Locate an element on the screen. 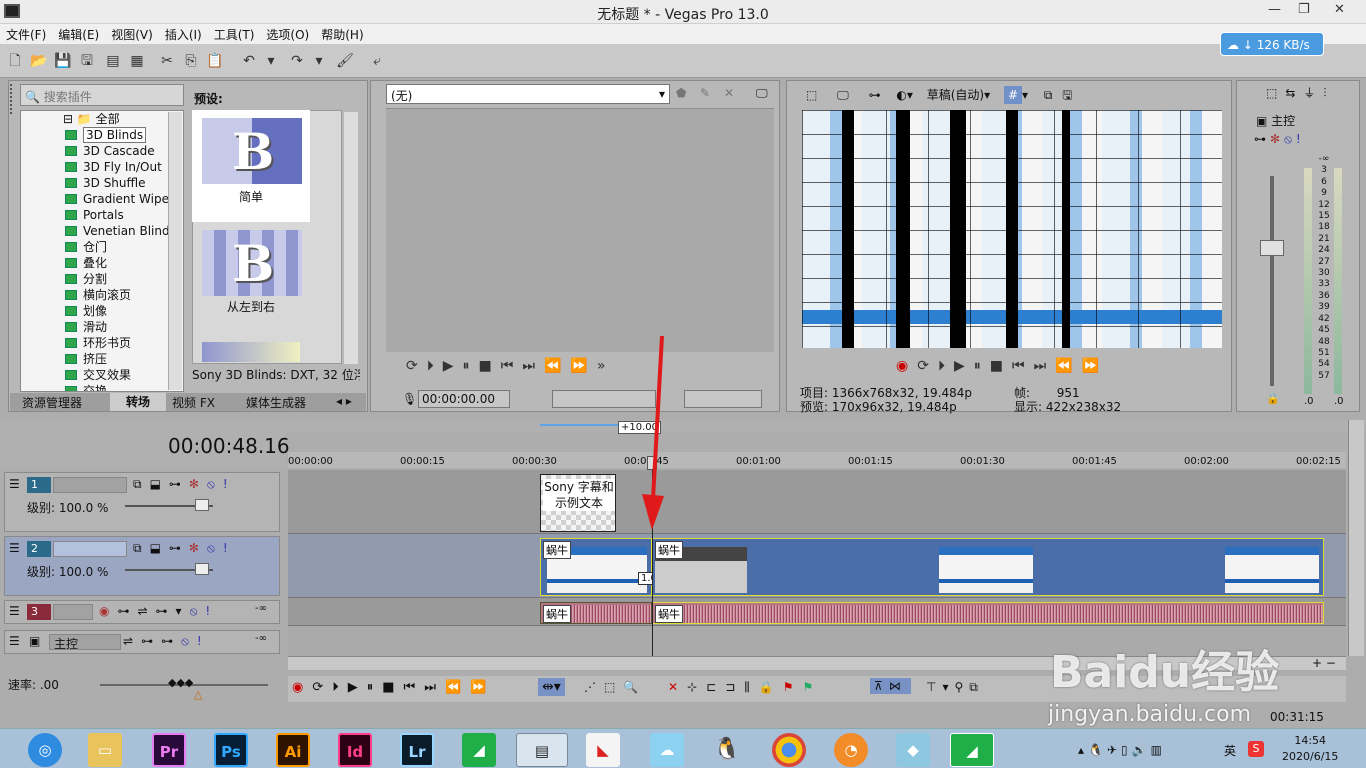 Image resolution: width=1366 pixels, height=768 pixels. tab-transitions: 转场 is located at coordinates (138, 402).